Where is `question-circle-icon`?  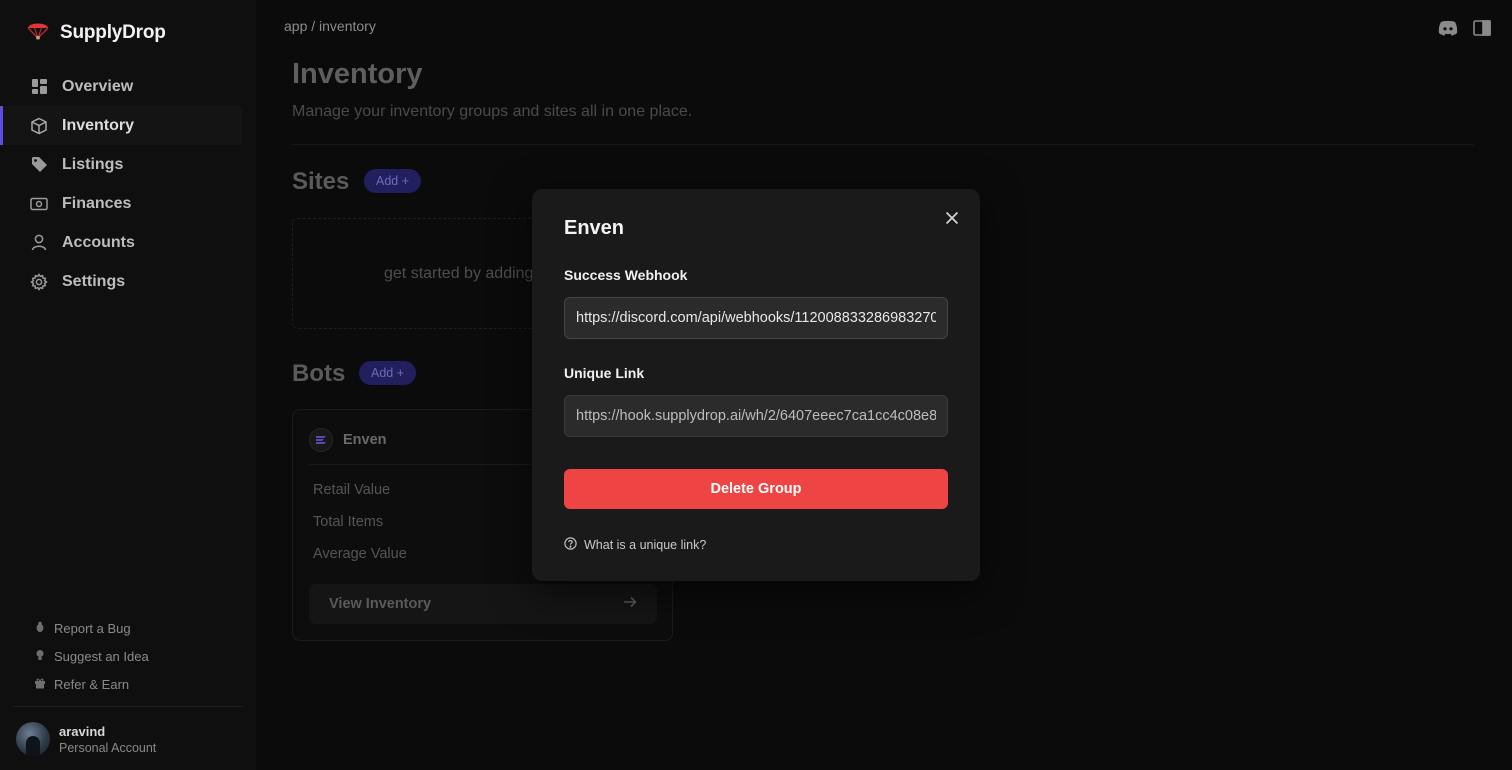
question-circle-icon is located at coordinates (570, 545).